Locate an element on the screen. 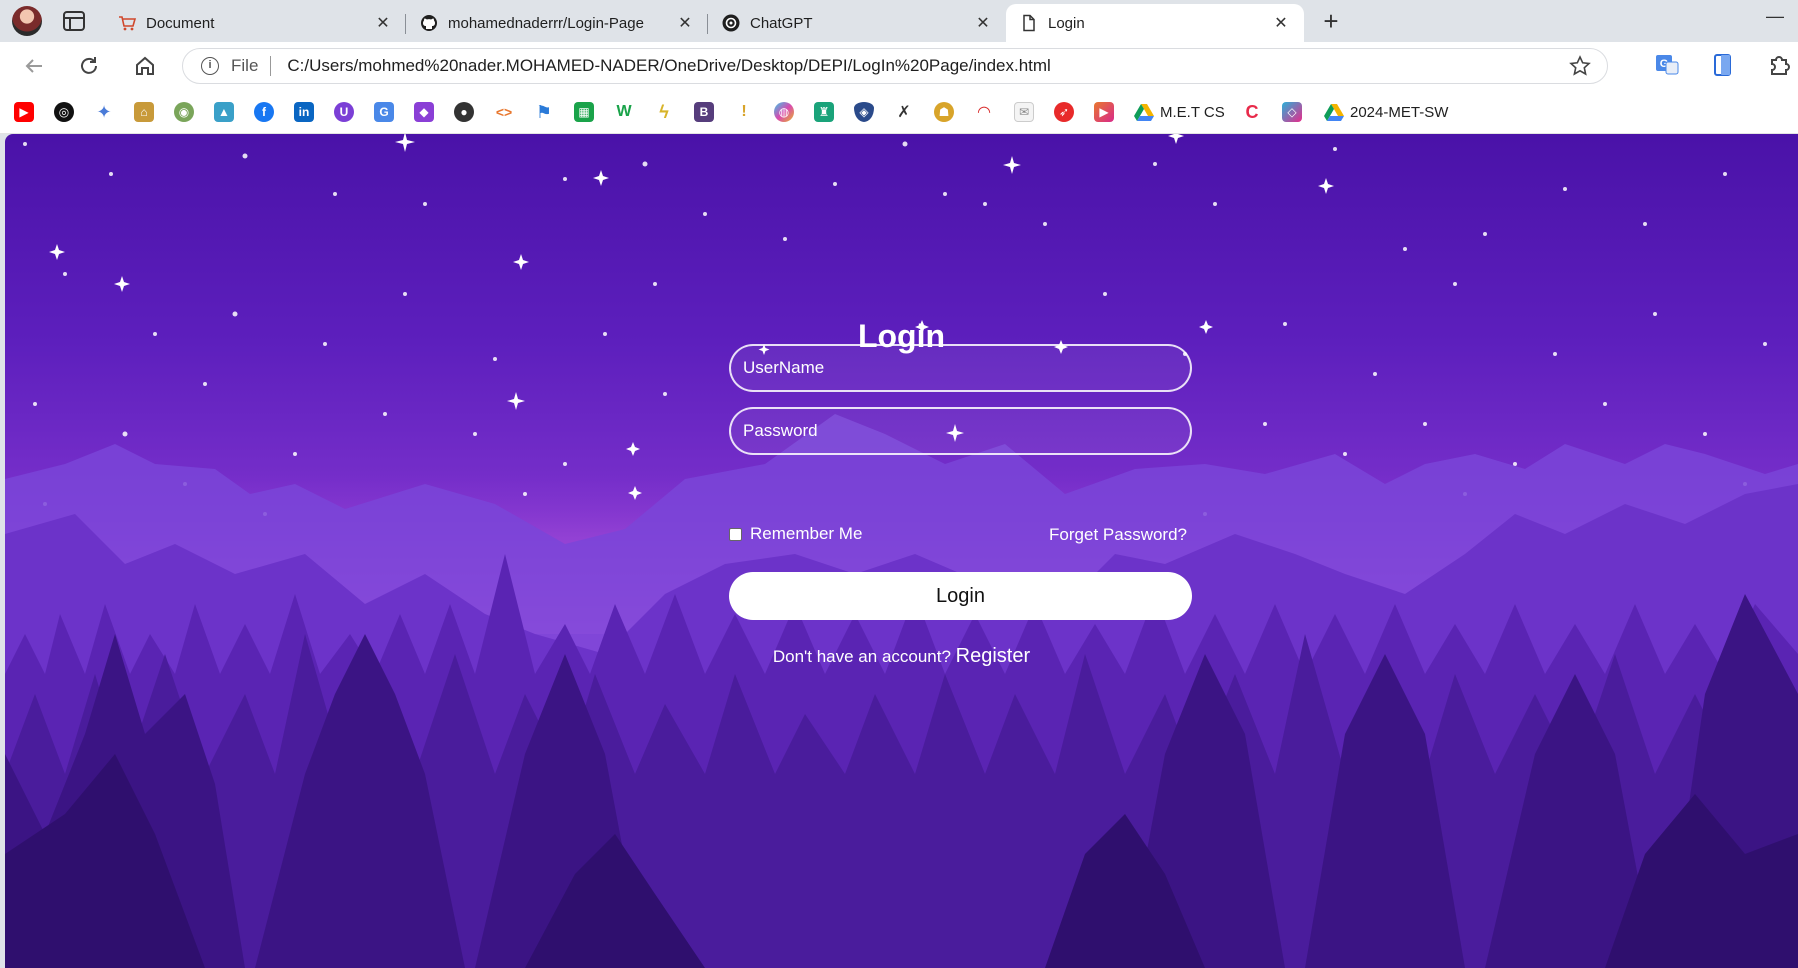  bookmark-building: ⌂ is located at coordinates (144, 112).